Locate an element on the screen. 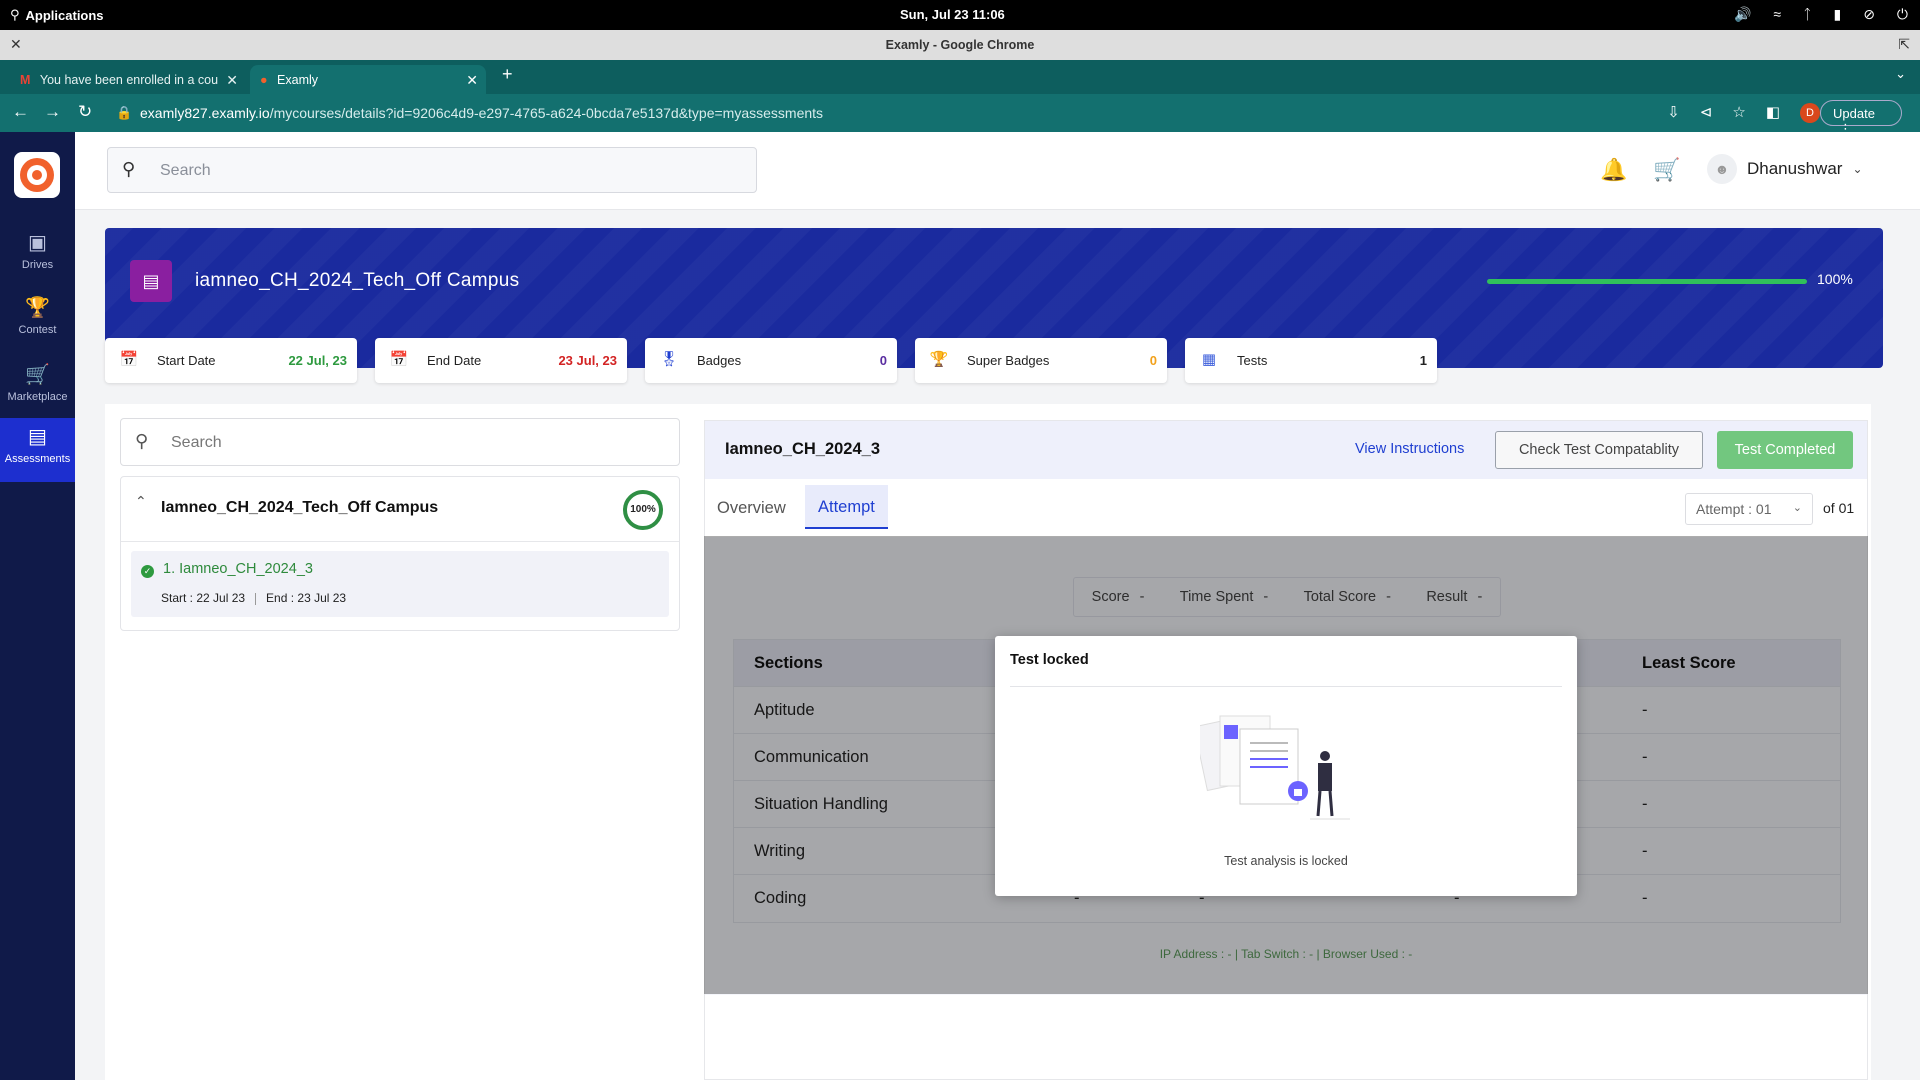 This screenshot has height=1080, width=1920. chevron-up-icon: ⌃ is located at coordinates (141, 501).